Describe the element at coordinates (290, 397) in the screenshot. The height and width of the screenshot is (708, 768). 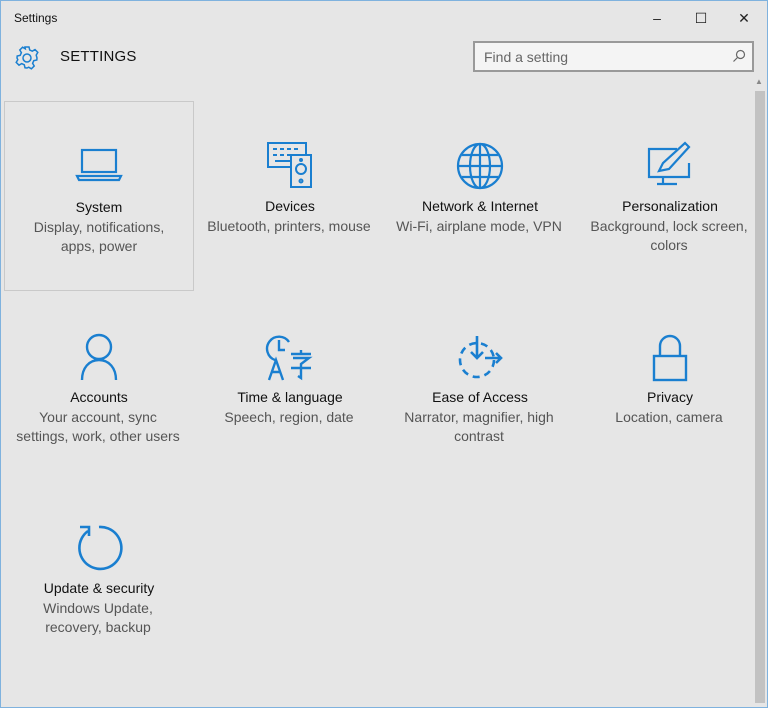
I see `tile-title: Time & language` at that location.